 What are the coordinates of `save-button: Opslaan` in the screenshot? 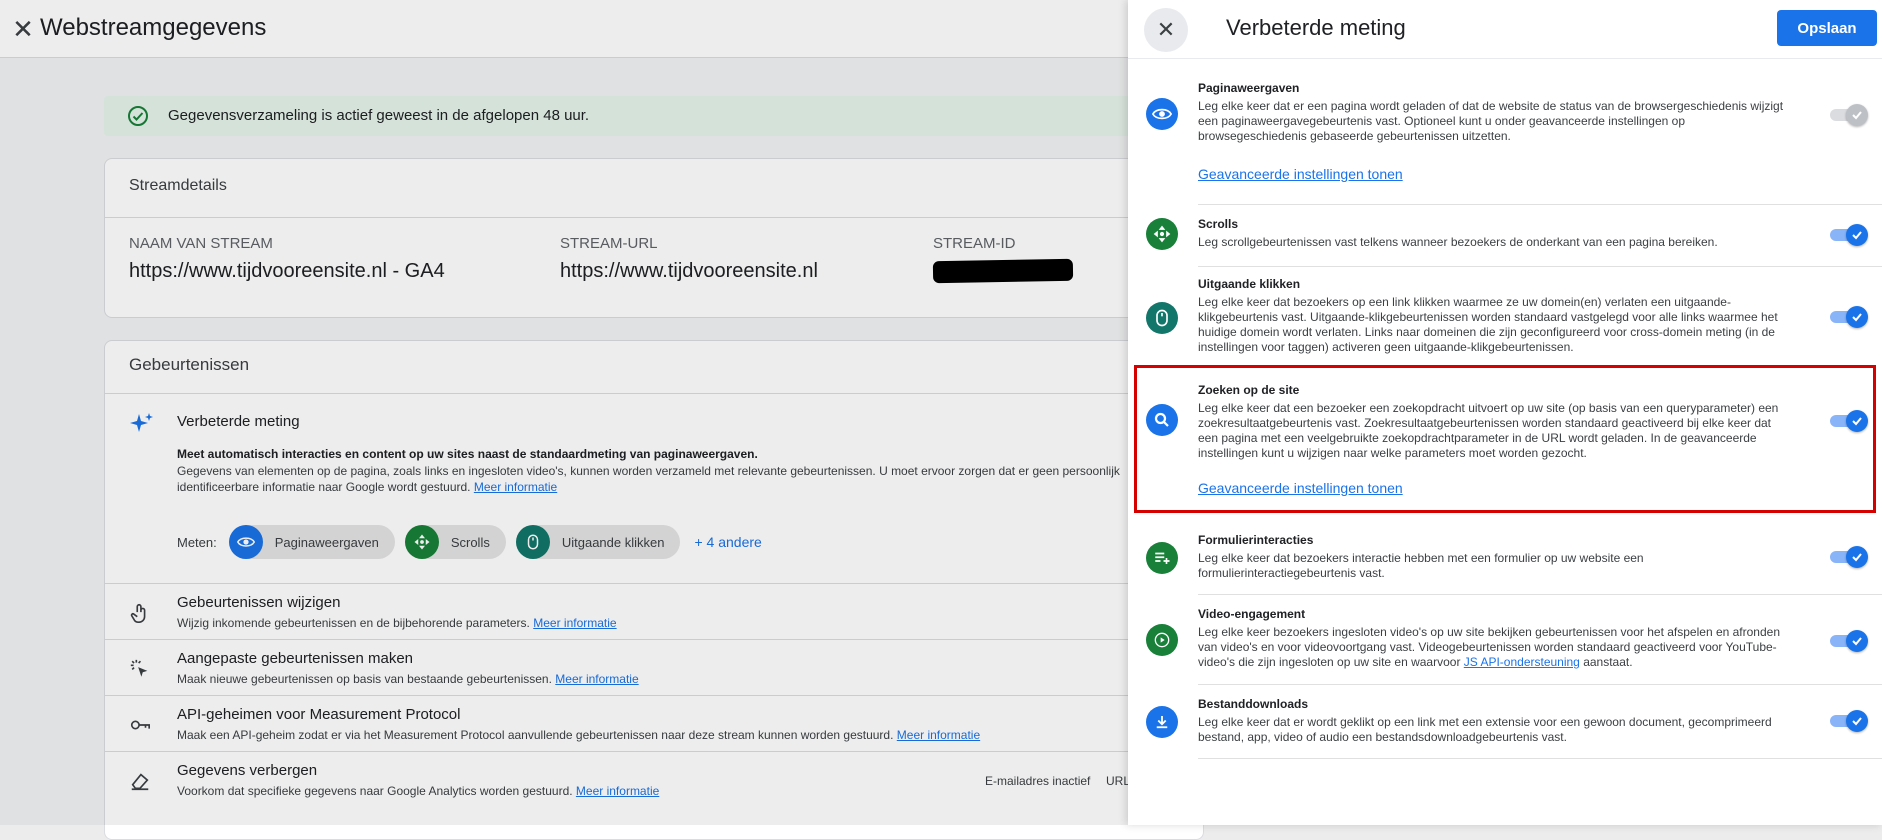 It's located at (1827, 28).